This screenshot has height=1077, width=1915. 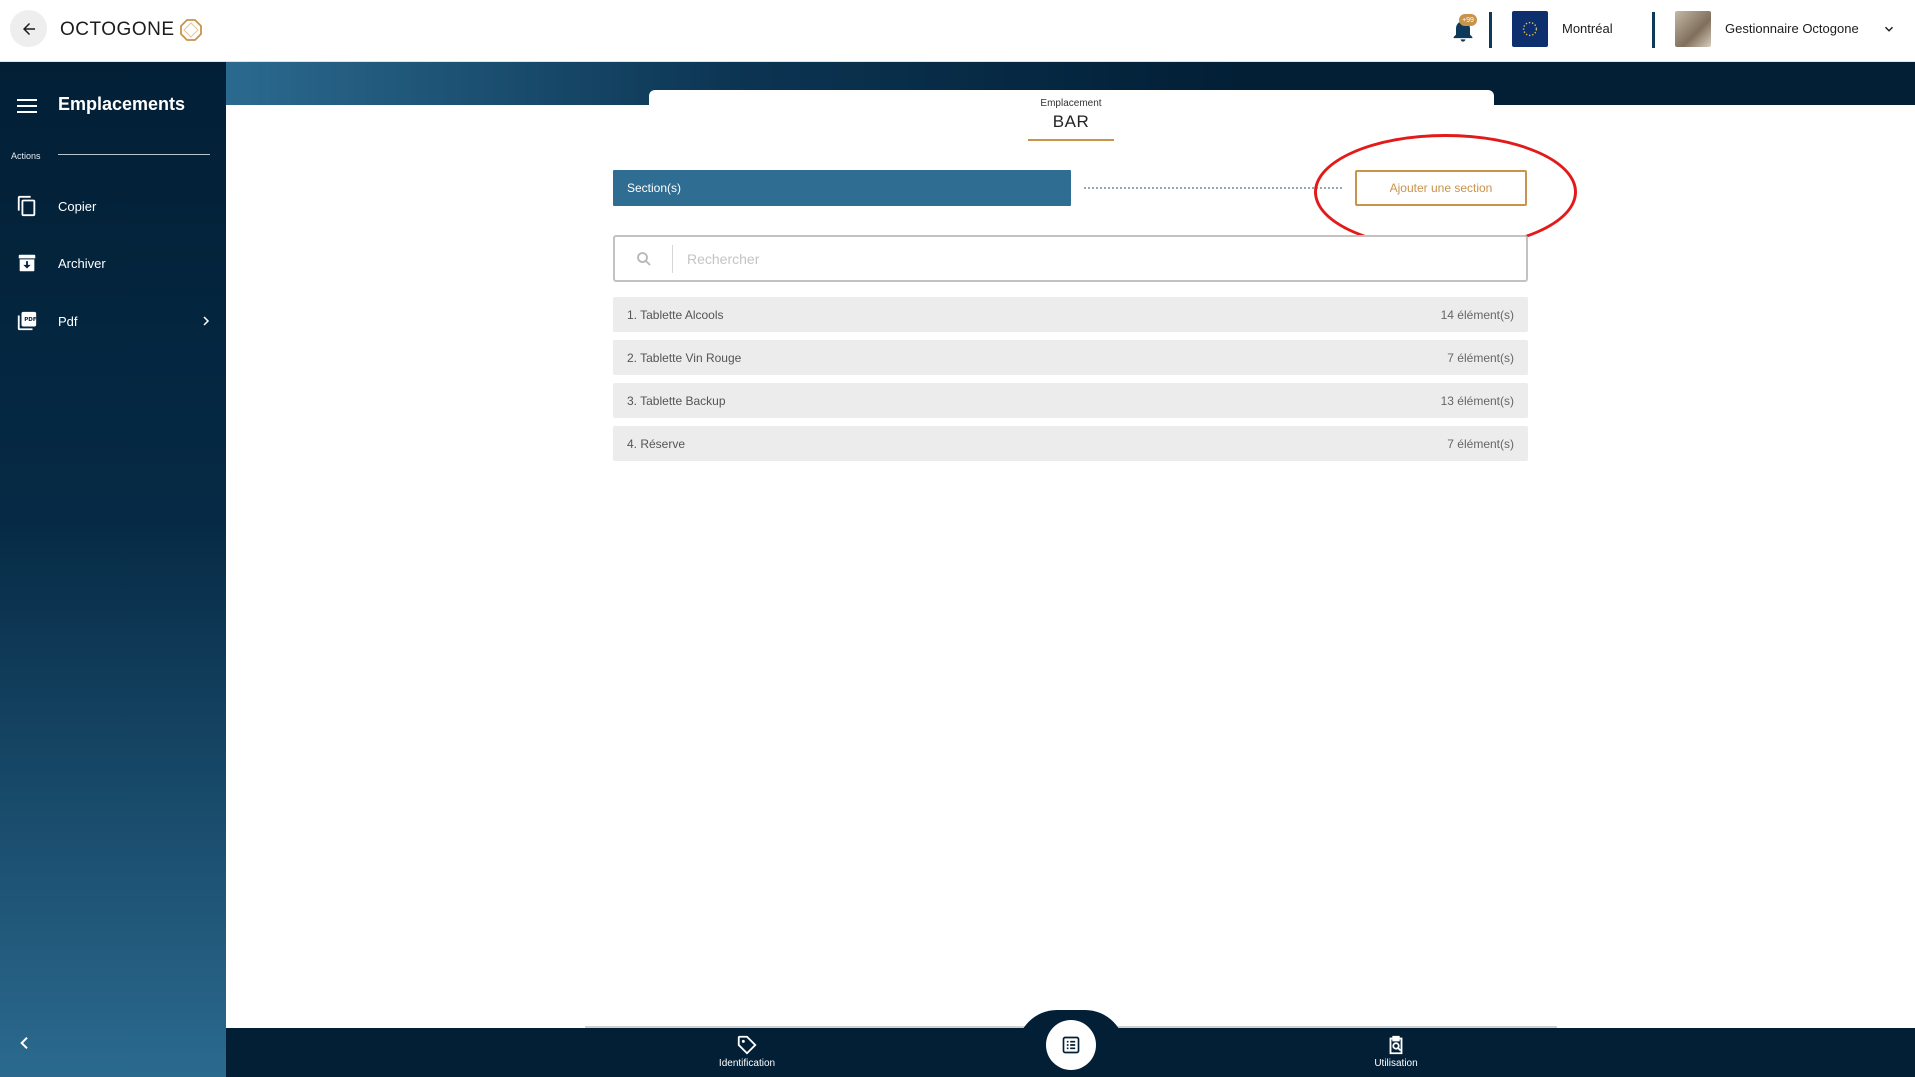 What do you see at coordinates (675, 314) in the screenshot?
I see `section-name: 1. Tablette Alcools` at bounding box center [675, 314].